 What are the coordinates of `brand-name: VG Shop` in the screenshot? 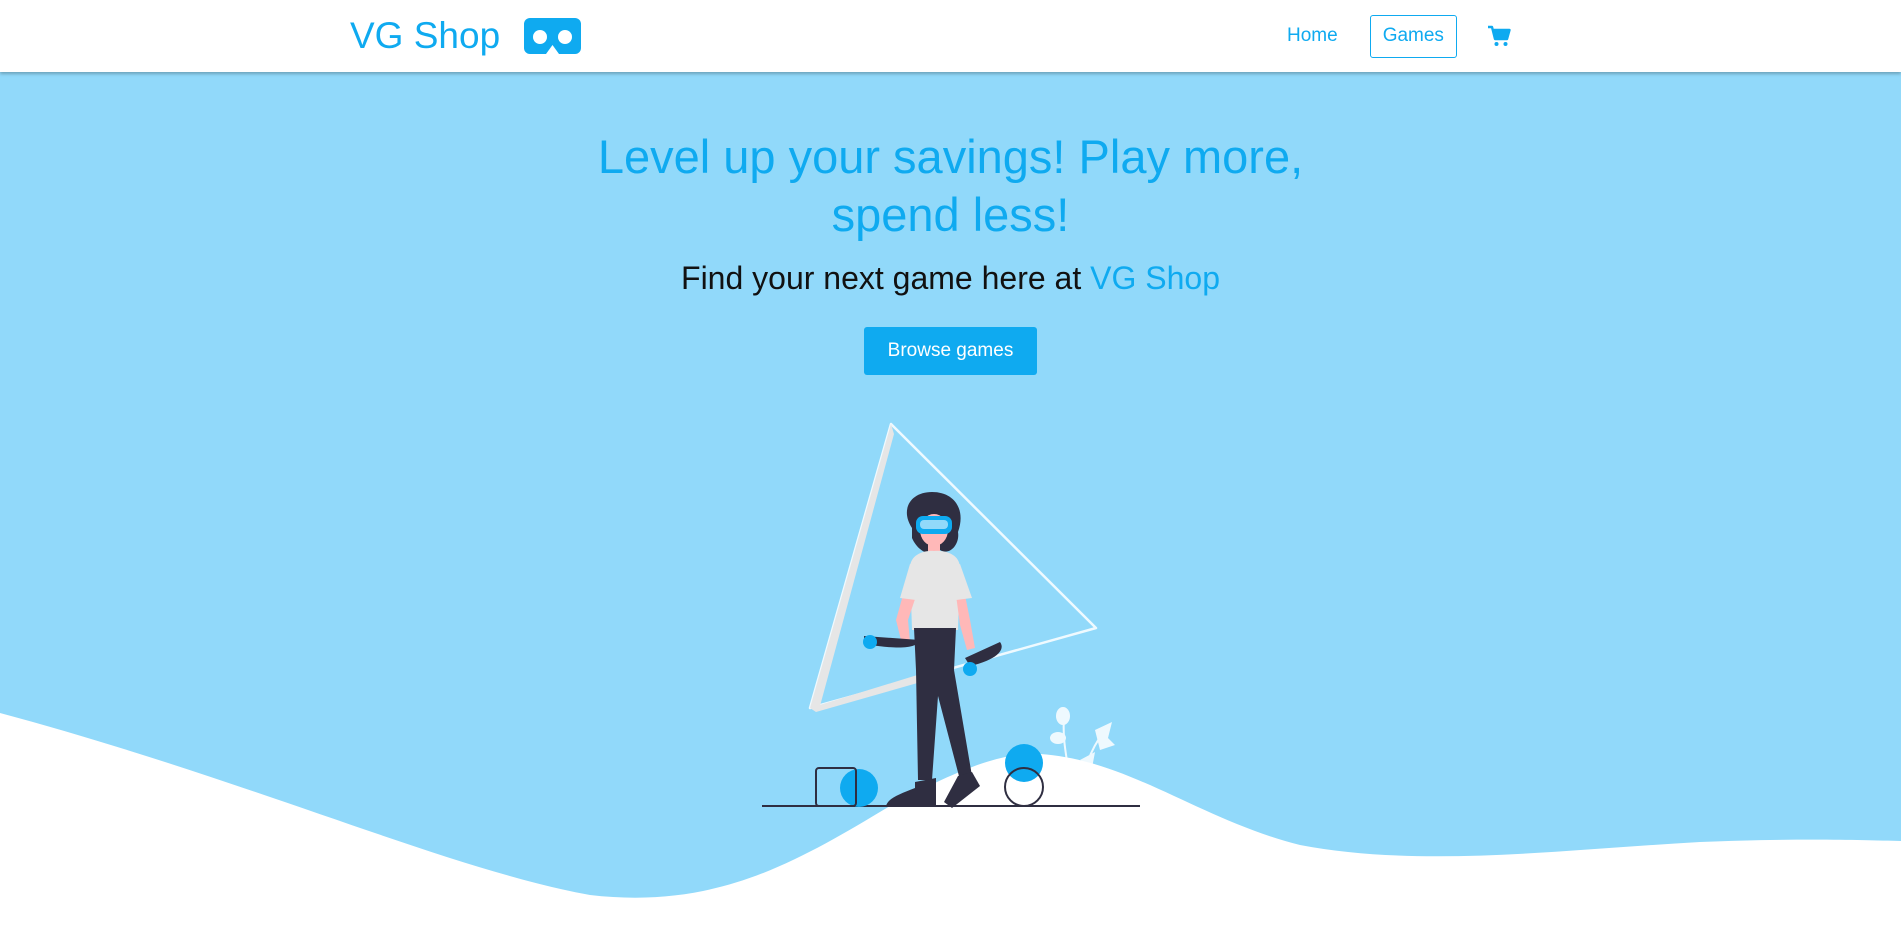 It's located at (425, 35).